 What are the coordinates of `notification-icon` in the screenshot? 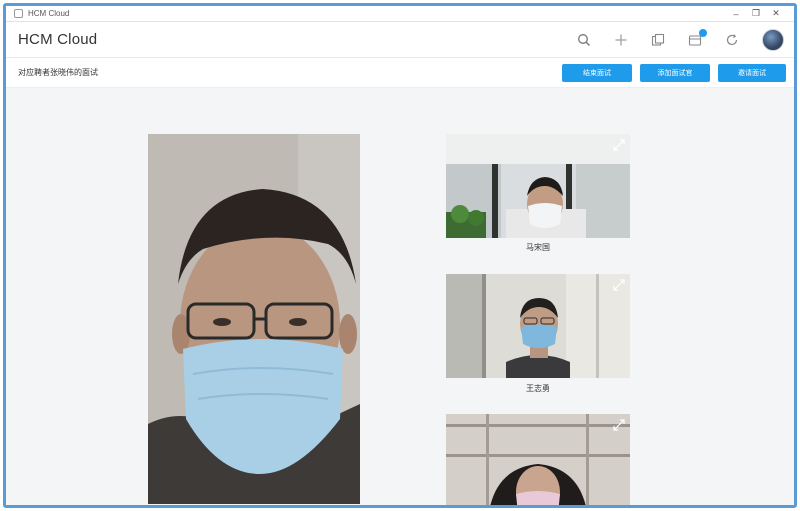 It's located at (697, 38).